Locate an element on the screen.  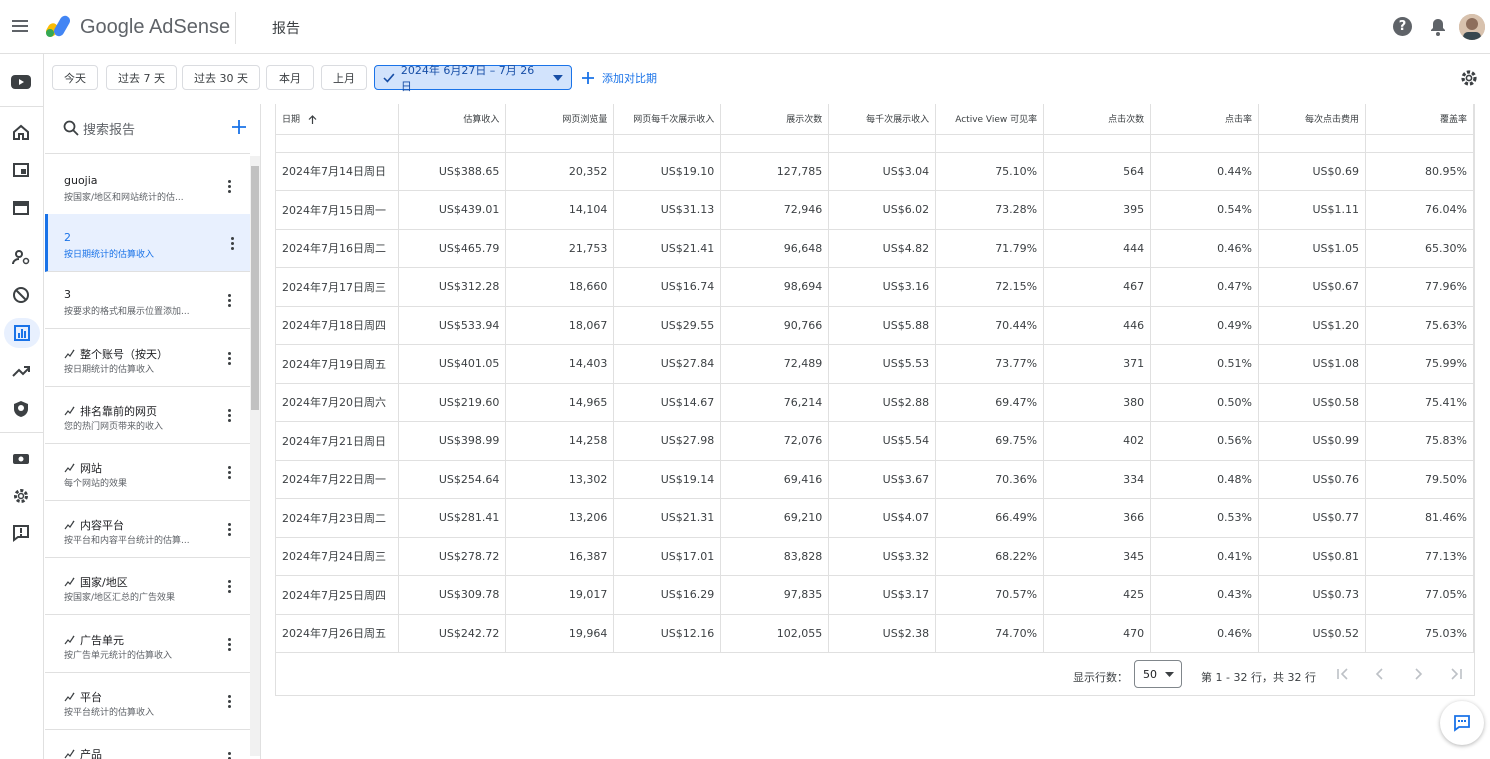
table-cell: US$4.07 is located at coordinates (882, 518).